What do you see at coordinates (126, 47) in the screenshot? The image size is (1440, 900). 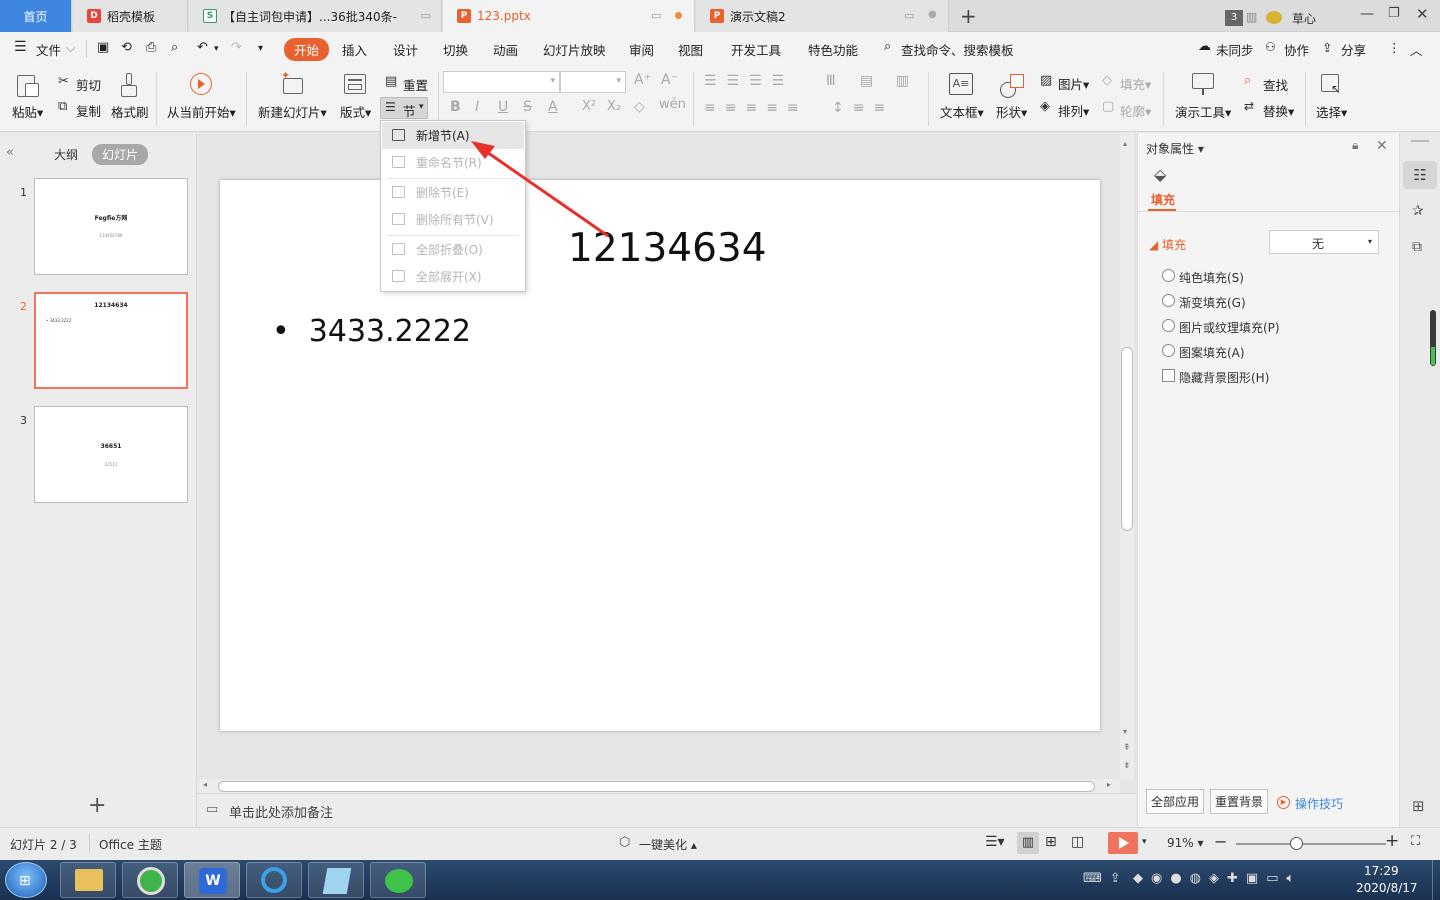 I see `export-icon: ⟲` at bounding box center [126, 47].